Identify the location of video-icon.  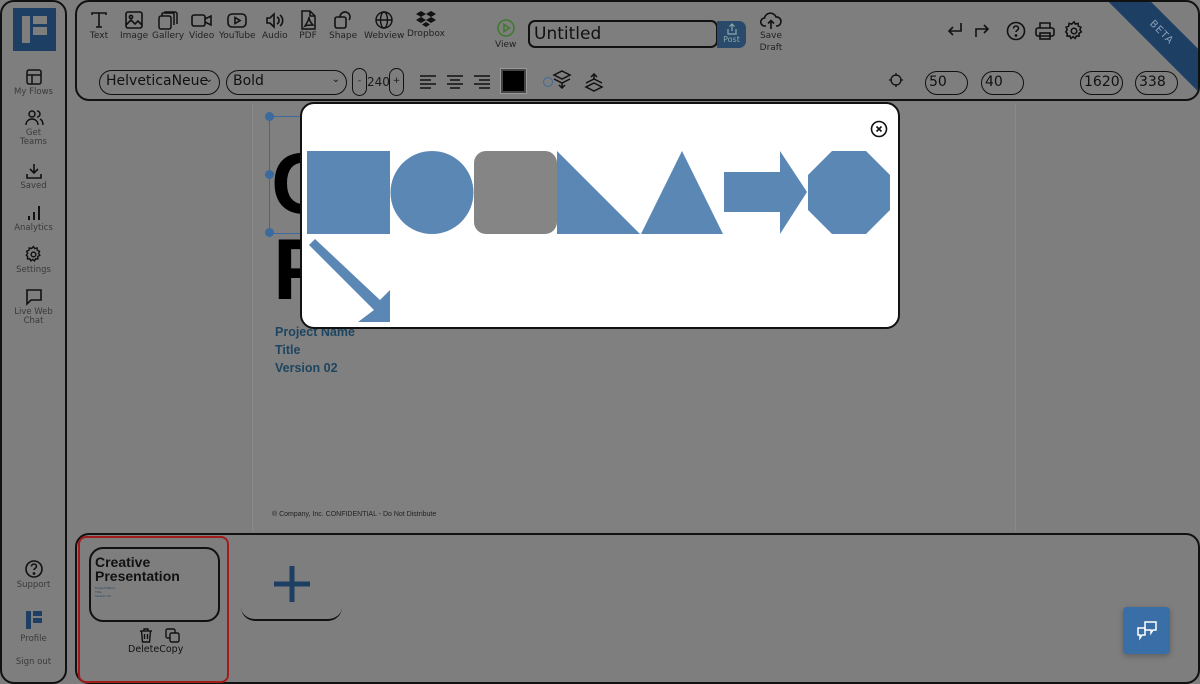
(201, 20).